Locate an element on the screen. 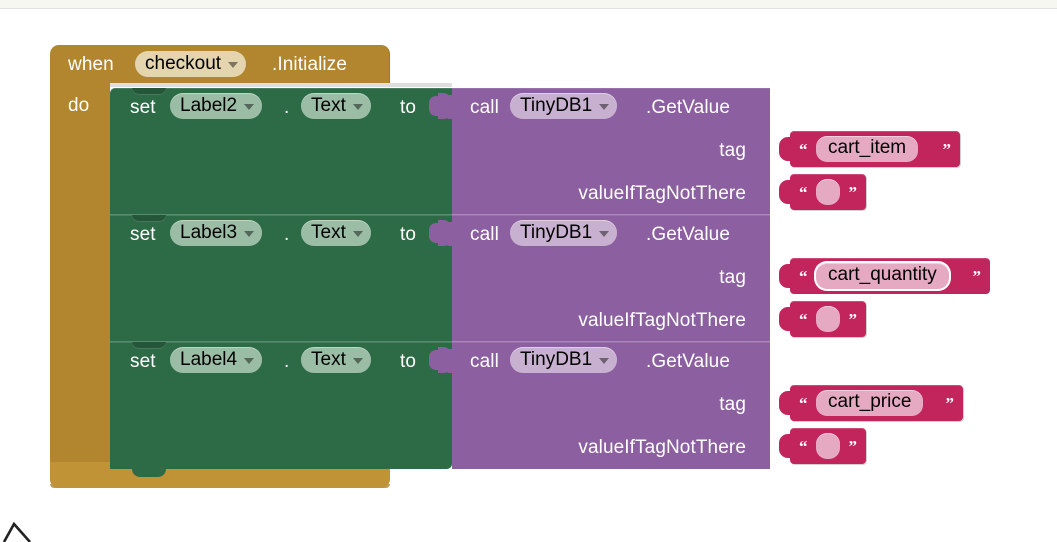 This screenshot has width=1057, height=542. text-block-tag-2: “ cart_price ” is located at coordinates (871, 403).